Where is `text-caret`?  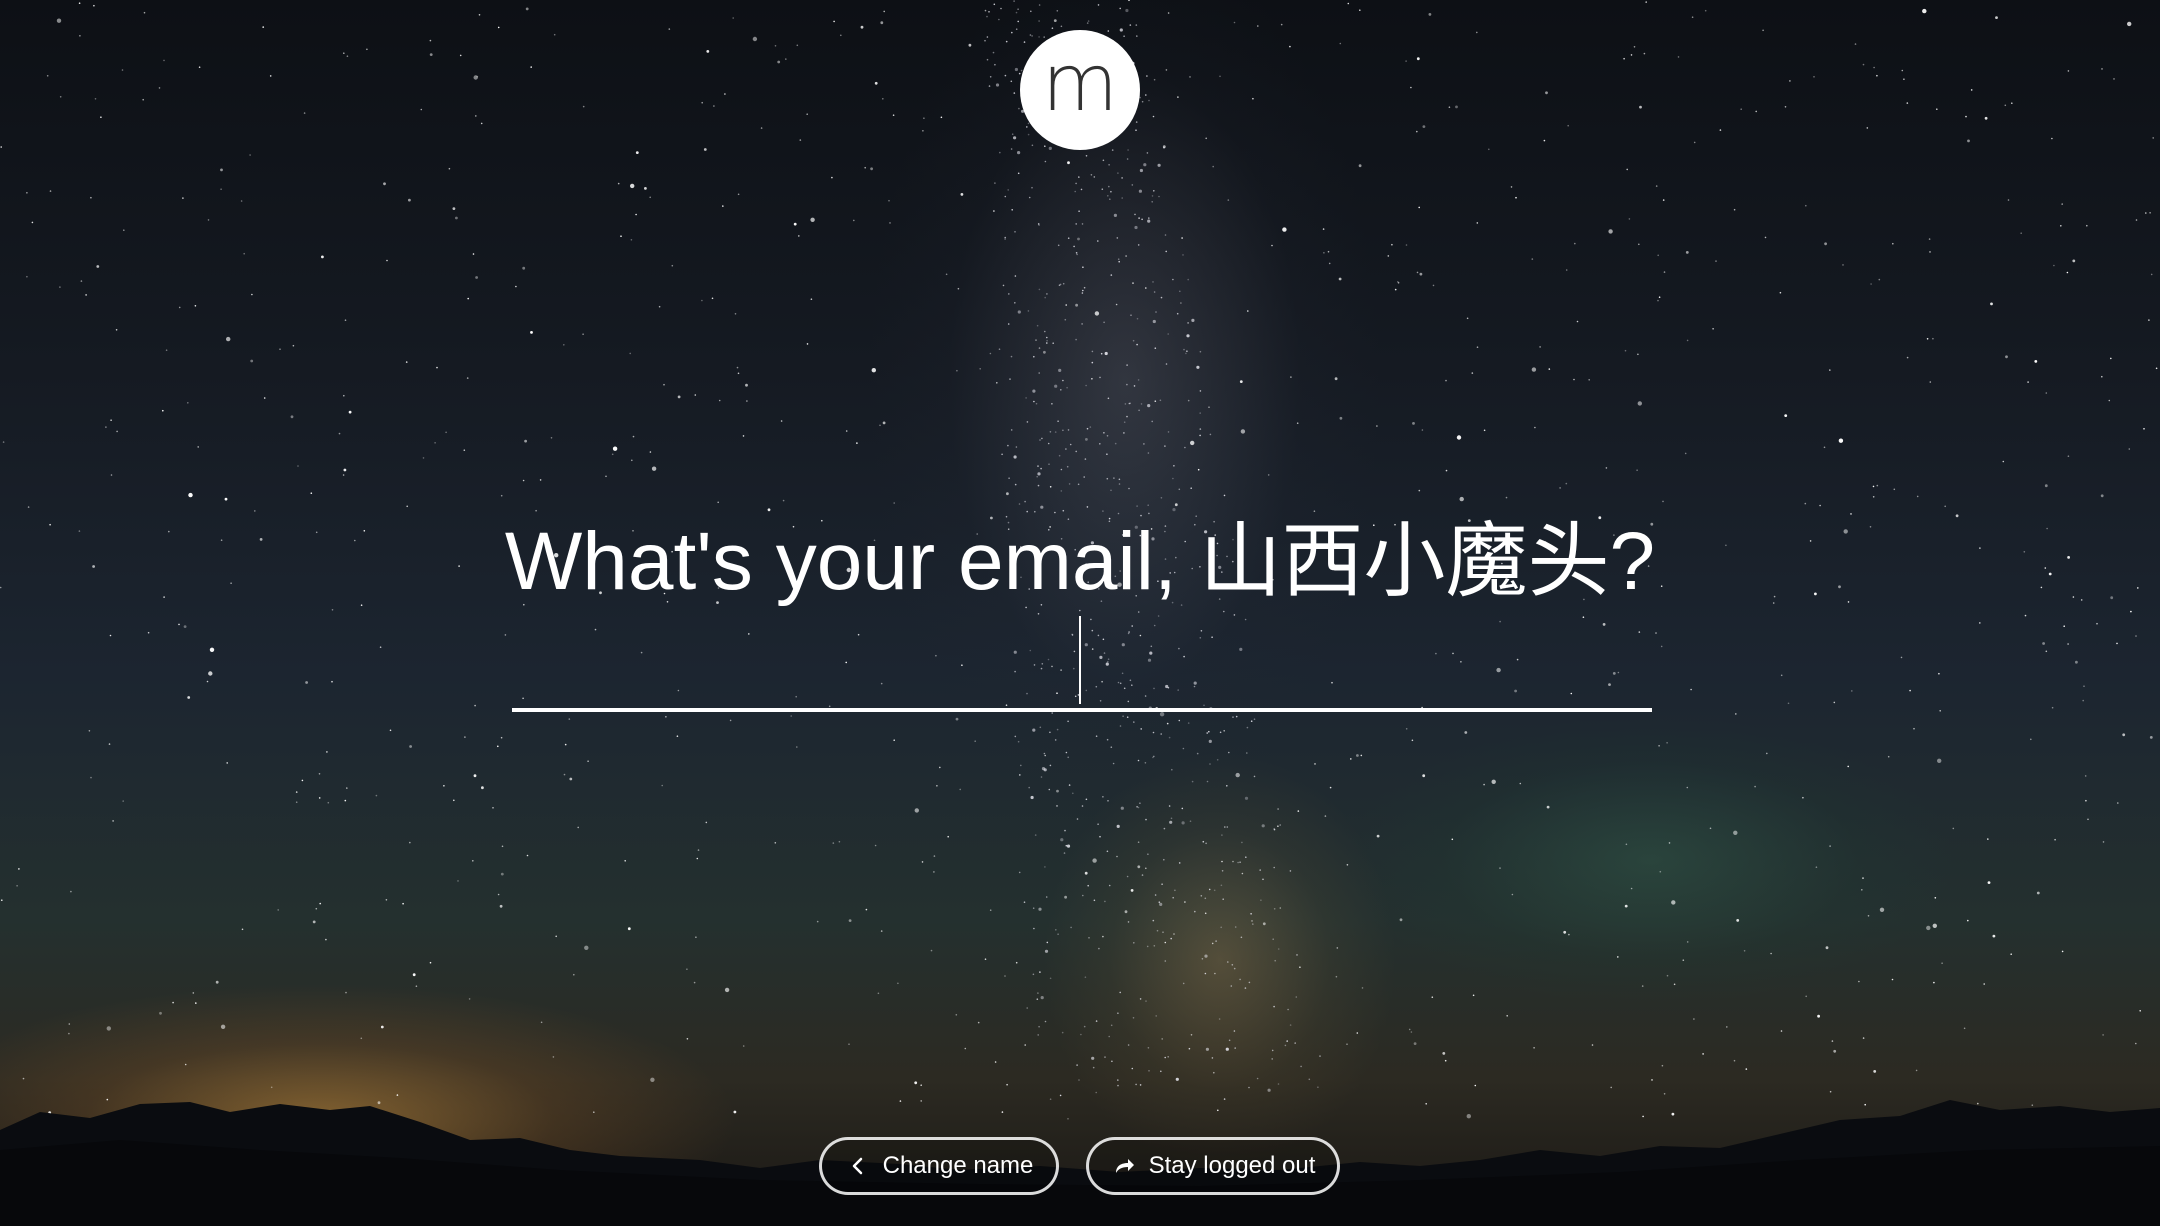 text-caret is located at coordinates (1080, 660).